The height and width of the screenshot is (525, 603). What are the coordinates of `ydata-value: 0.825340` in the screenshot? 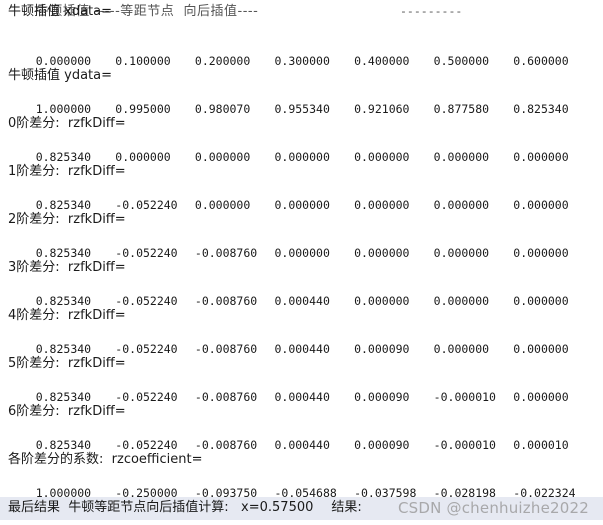 It's located at (541, 109).